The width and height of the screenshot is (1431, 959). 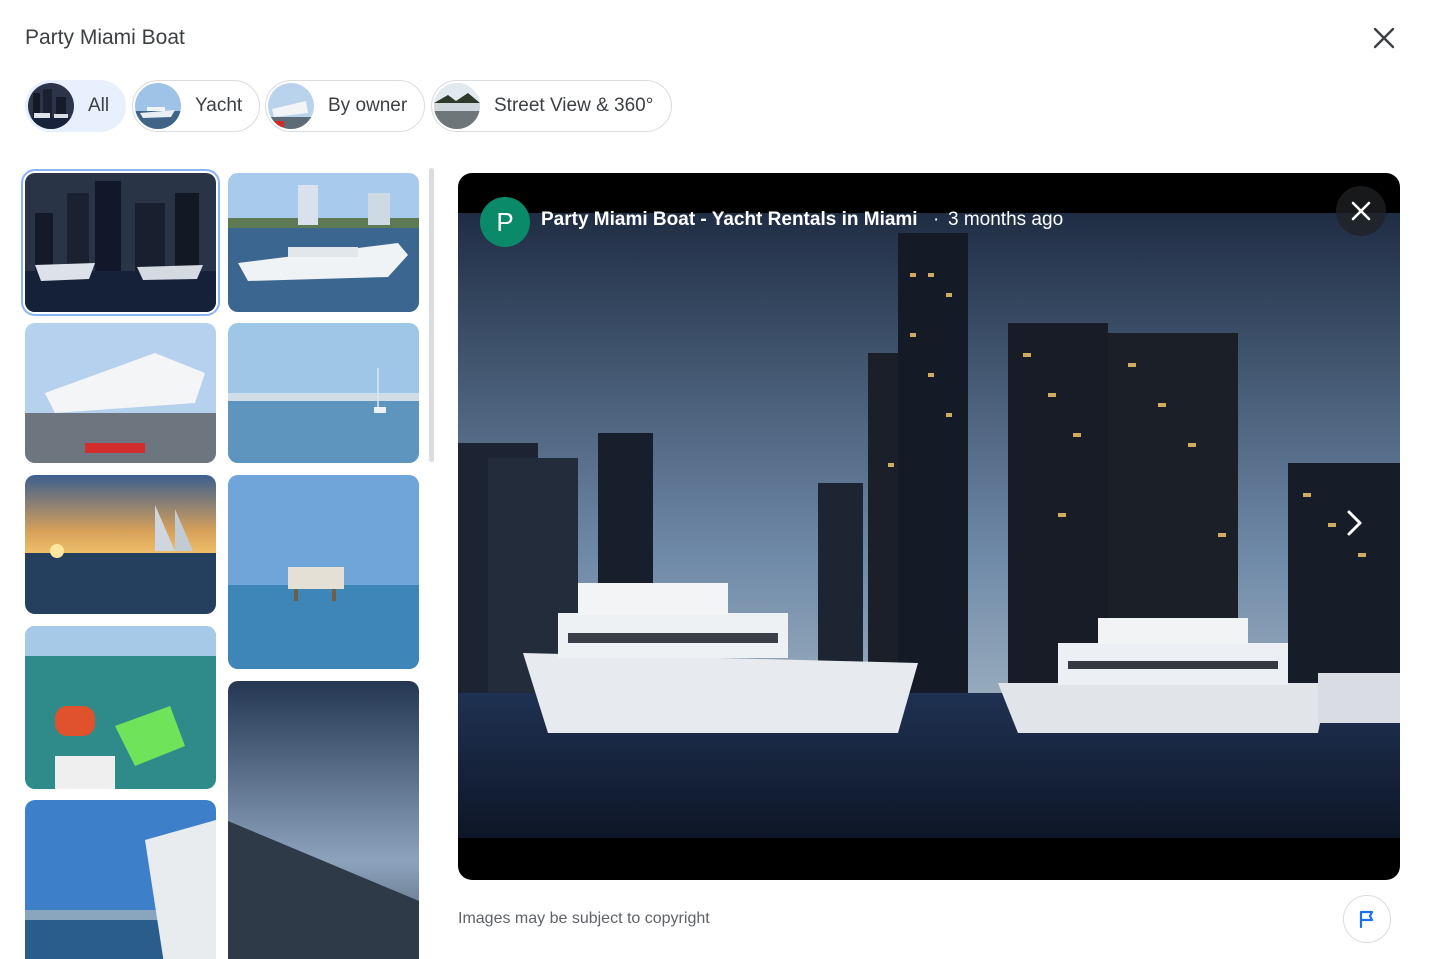 I want to click on chip-label: By owner, so click(x=368, y=105).